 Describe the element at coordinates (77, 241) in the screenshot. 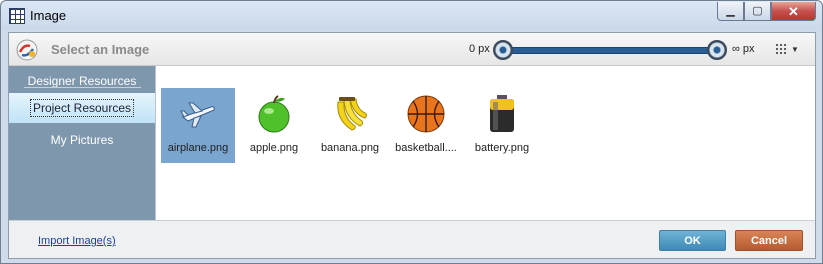

I see `import-images-link: Import Image(s)` at that location.